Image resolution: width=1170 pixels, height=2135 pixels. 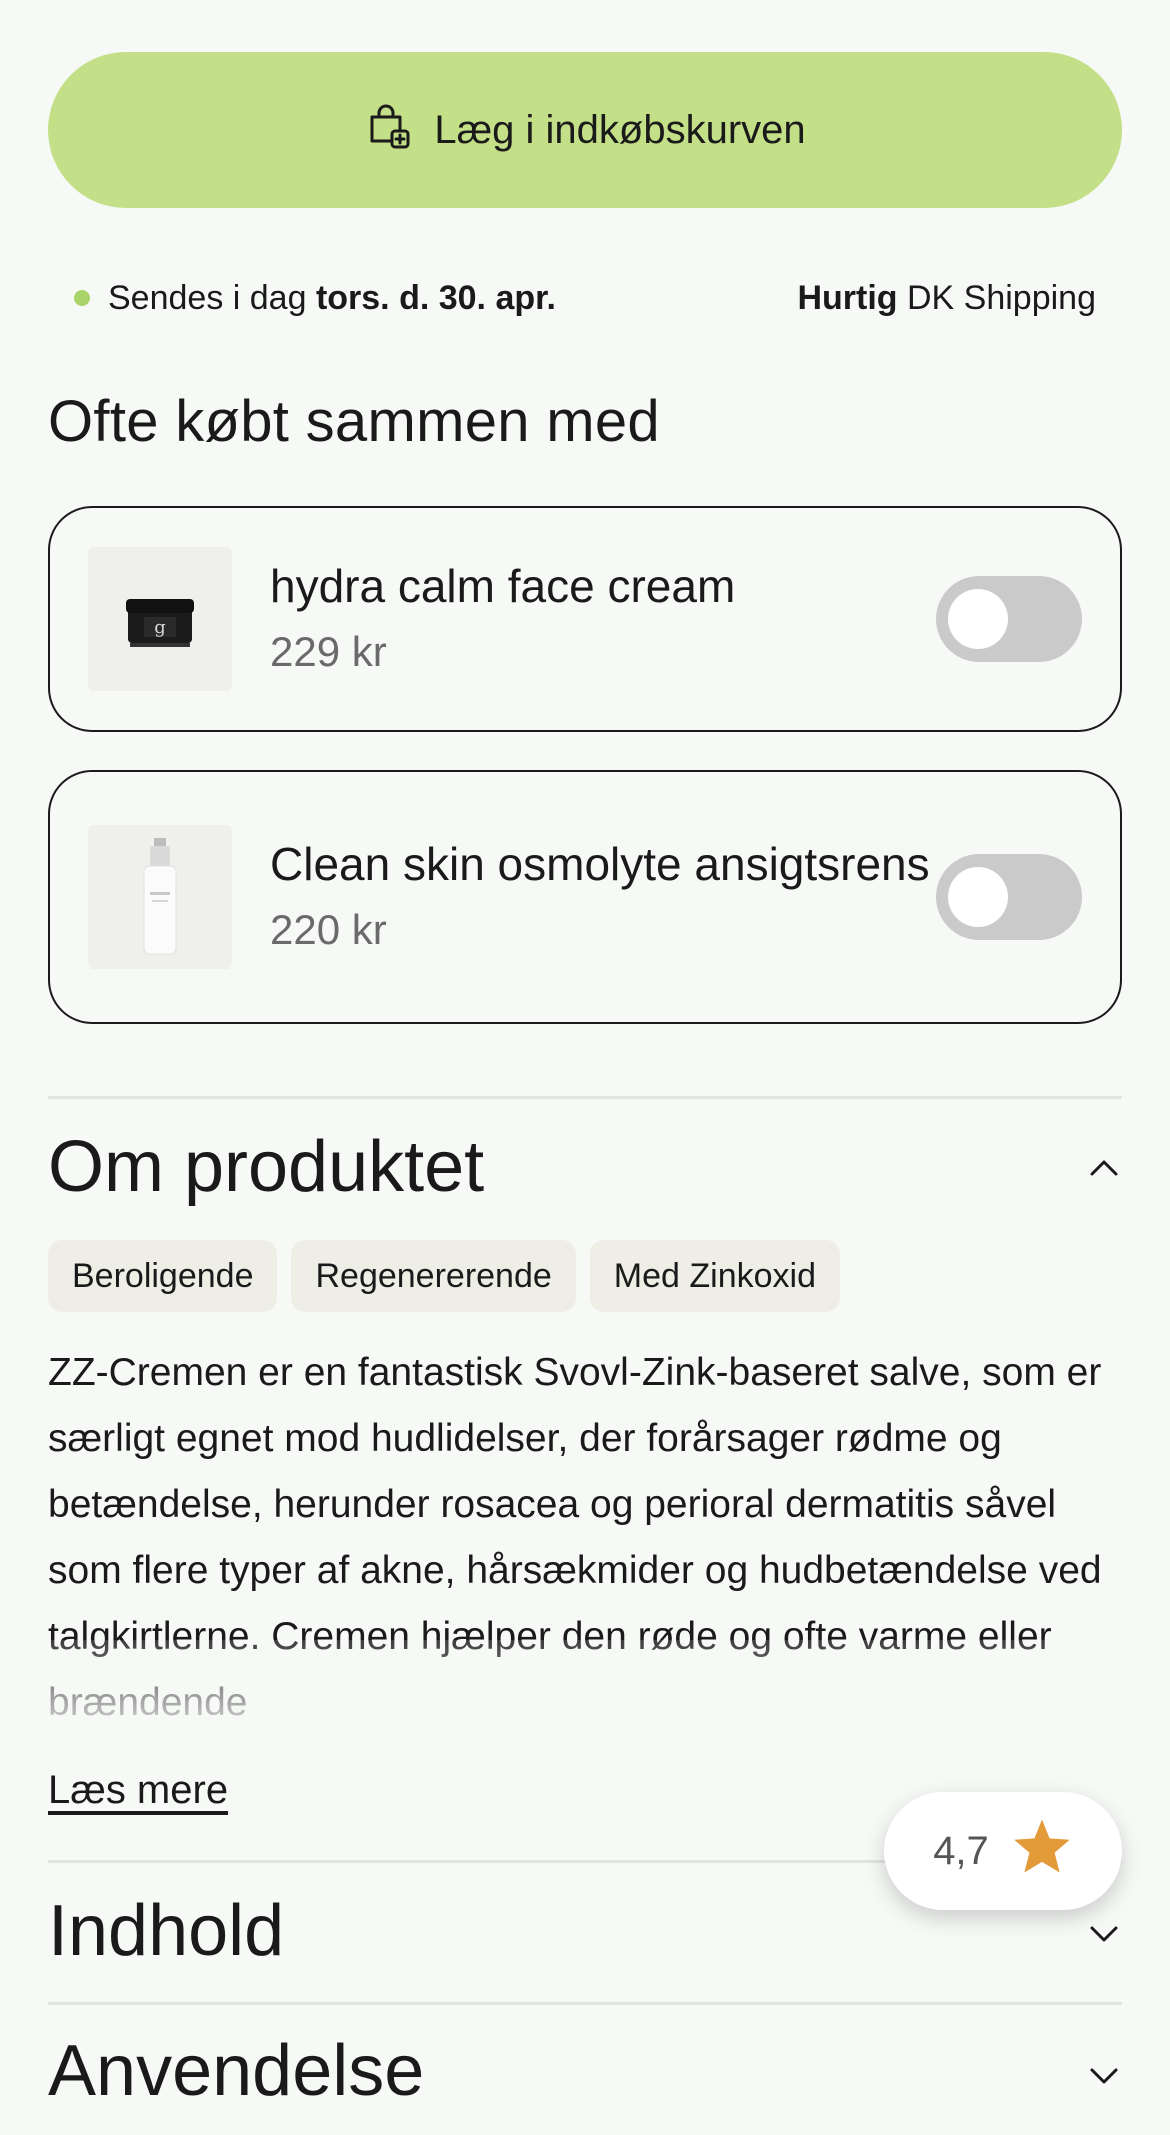 What do you see at coordinates (714, 1276) in the screenshot?
I see `tag: Med Zinkoxid` at bounding box center [714, 1276].